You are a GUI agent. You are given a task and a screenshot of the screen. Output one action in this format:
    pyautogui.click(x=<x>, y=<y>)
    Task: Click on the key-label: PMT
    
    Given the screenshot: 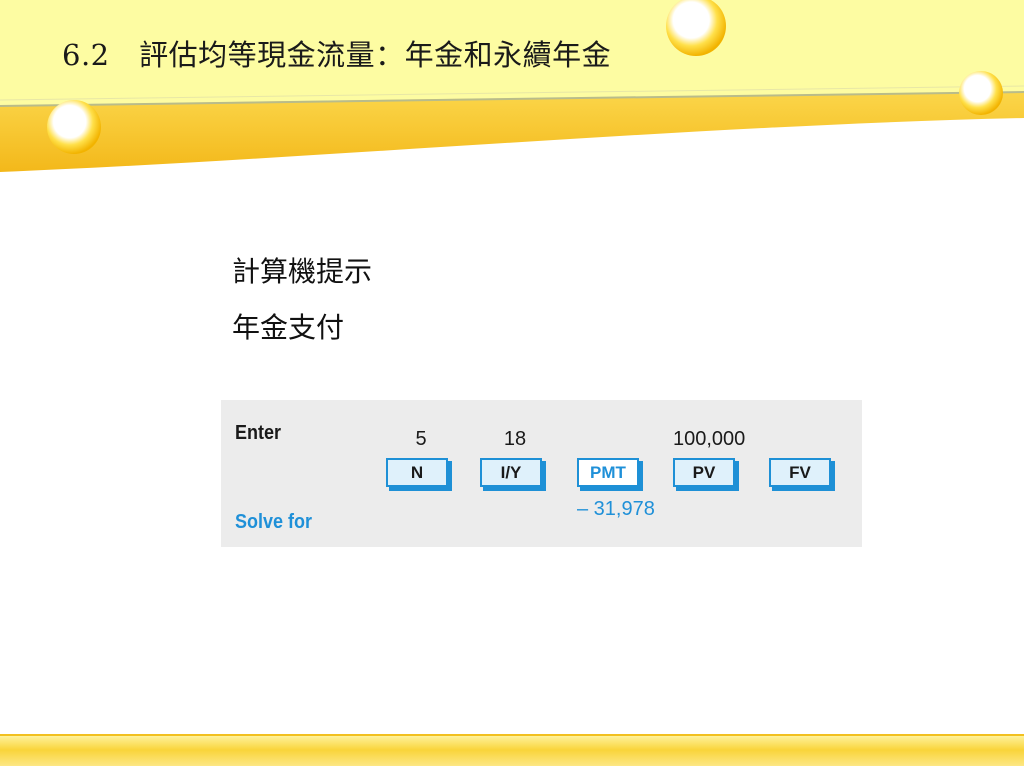 What is the action you would take?
    pyautogui.click(x=608, y=472)
    